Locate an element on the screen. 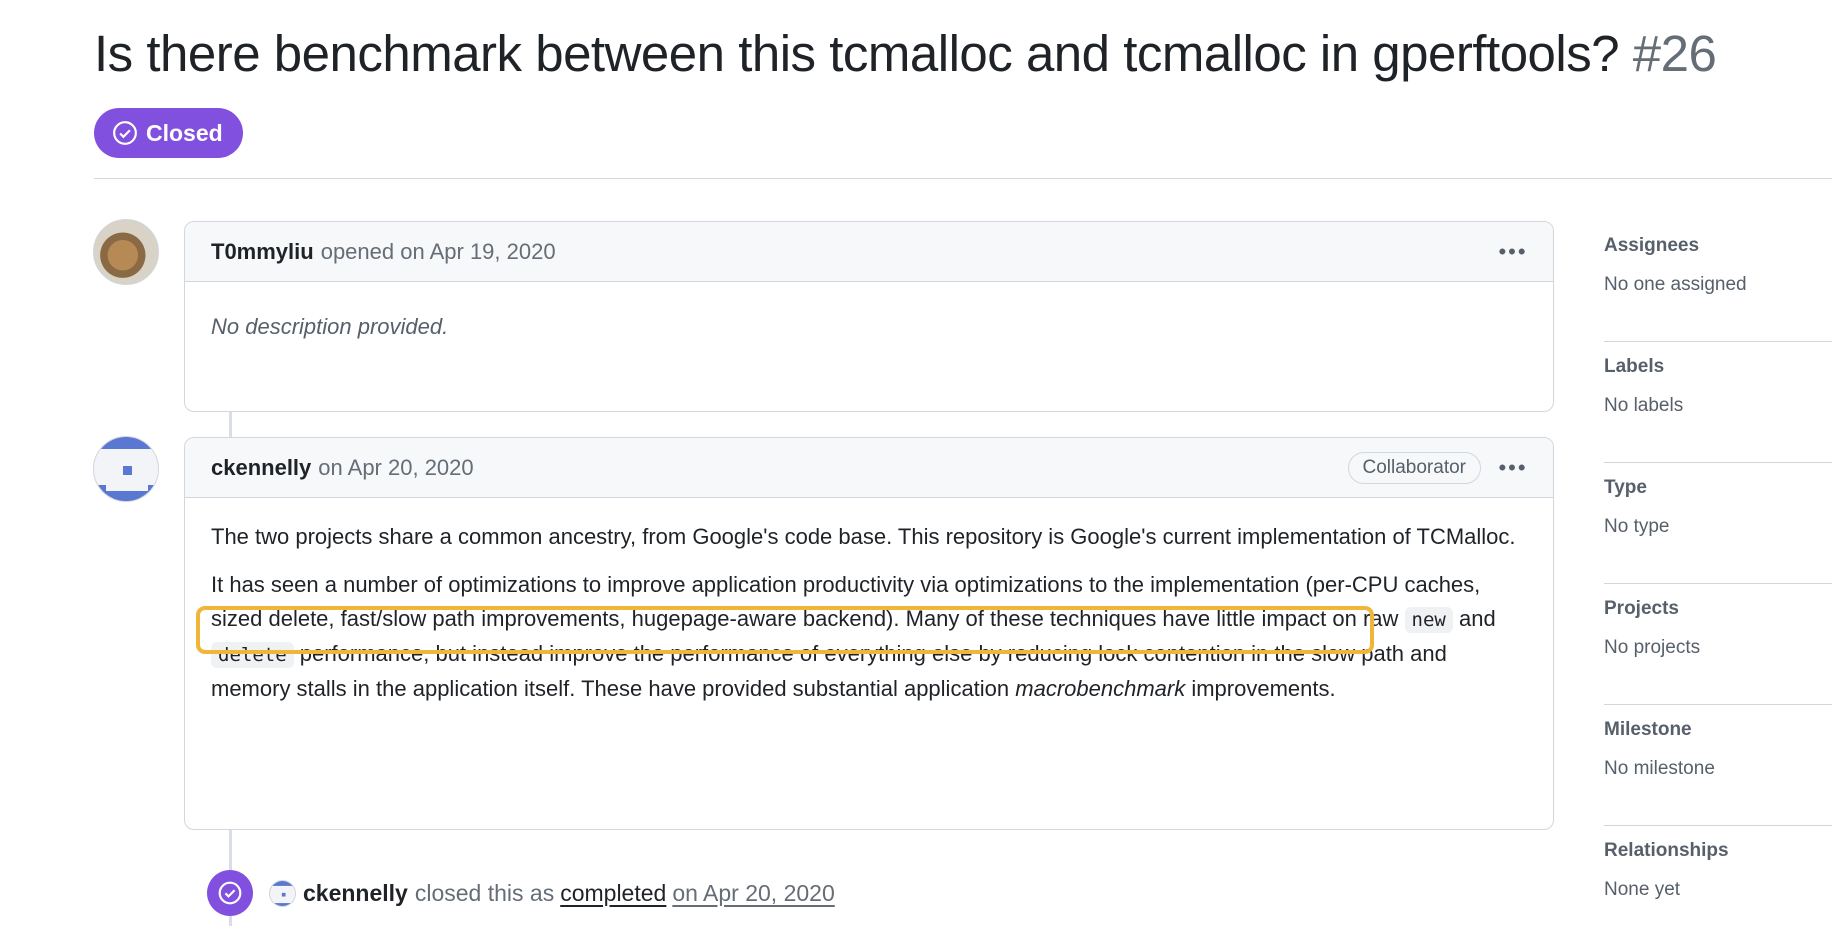 This screenshot has width=1832, height=947. collaborator-badge: Collaborator is located at coordinates (1414, 468).